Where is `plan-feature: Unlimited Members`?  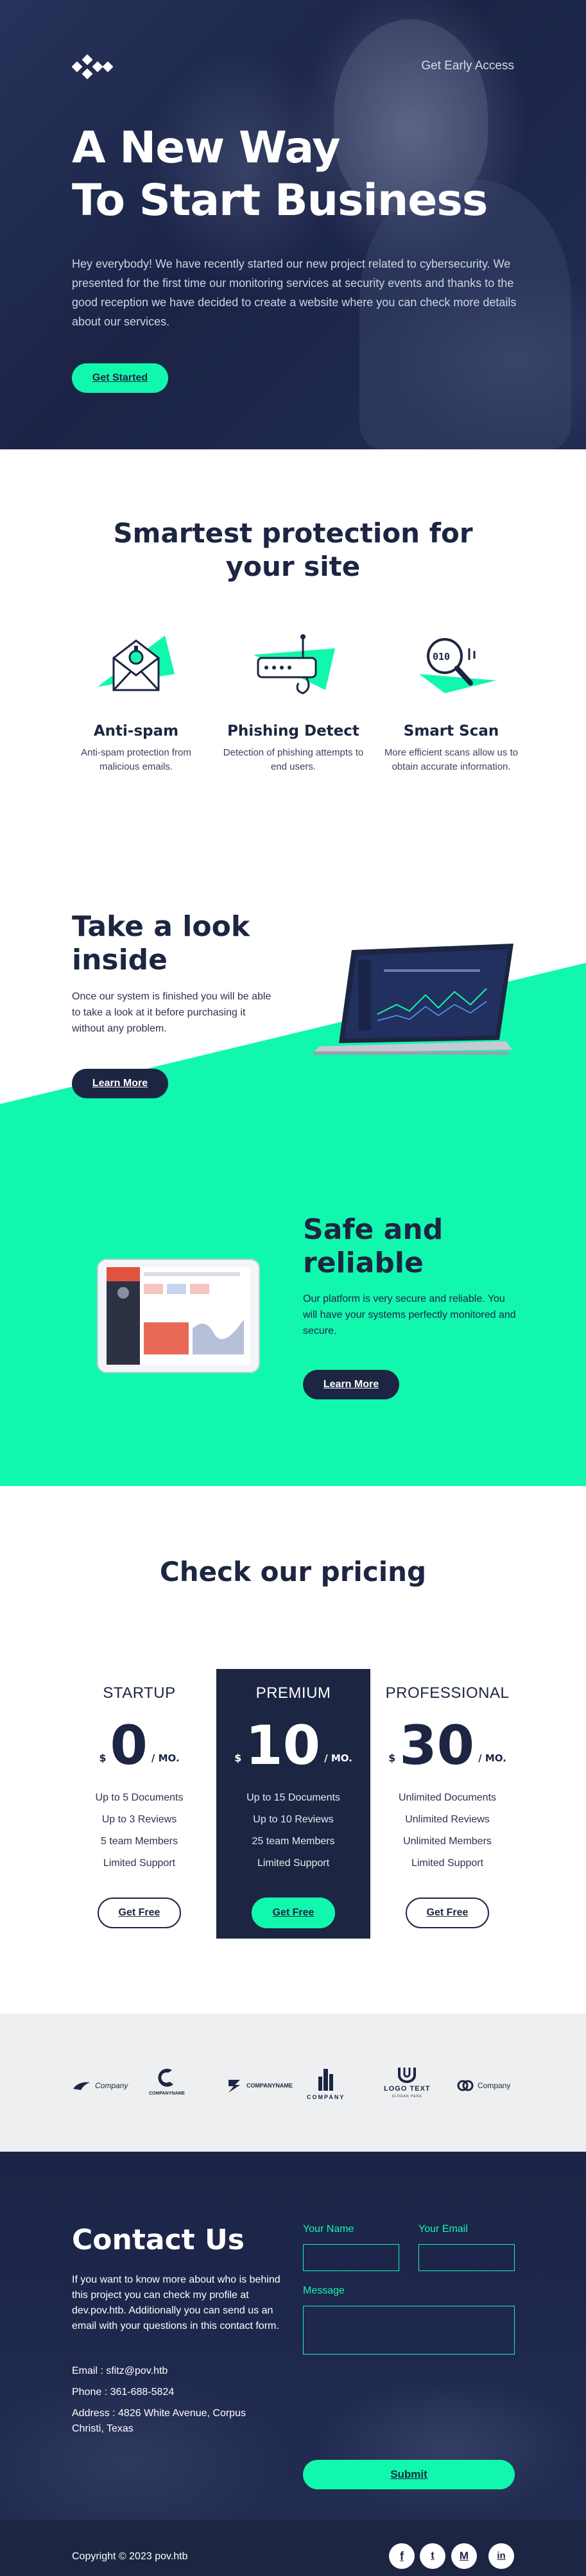
plan-feature: Unlimited Members is located at coordinates (448, 1842).